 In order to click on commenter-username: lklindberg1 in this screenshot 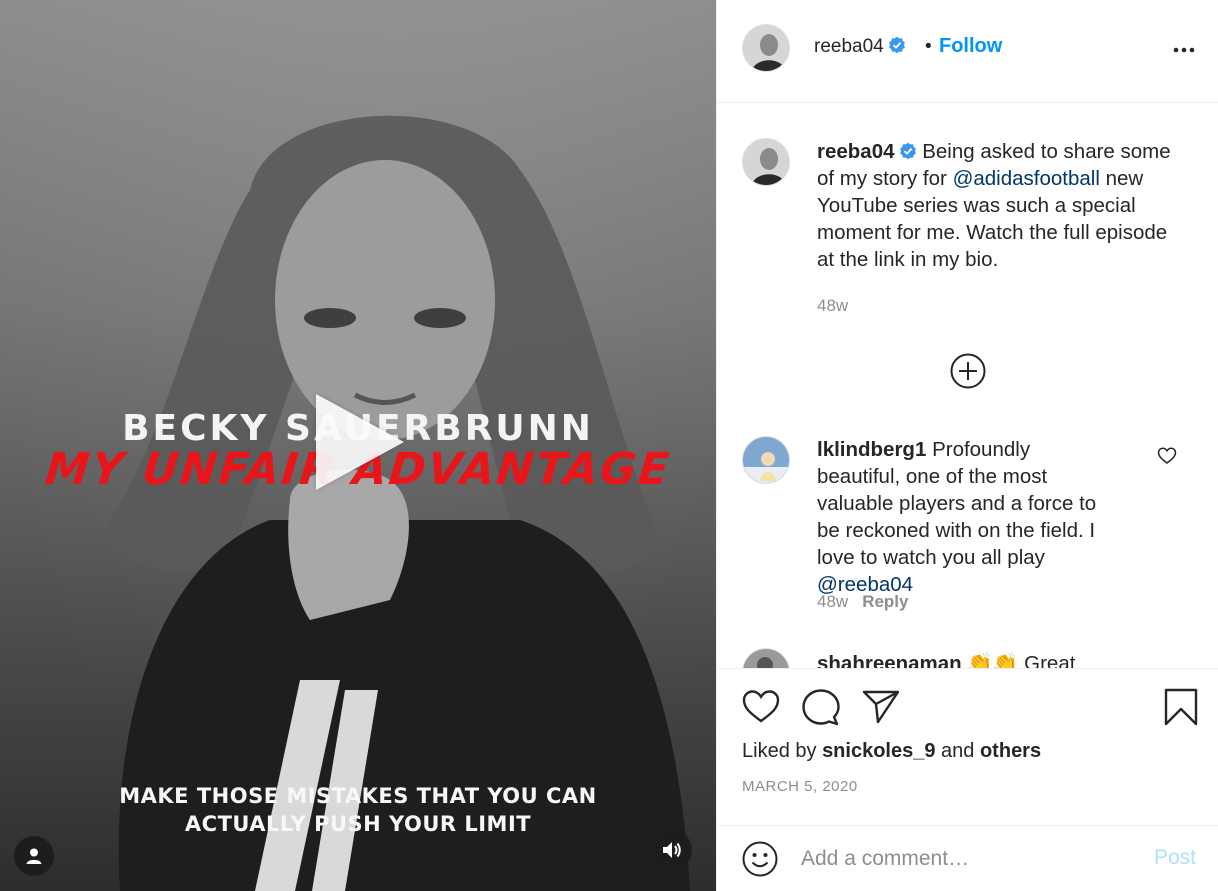, I will do `click(871, 449)`.